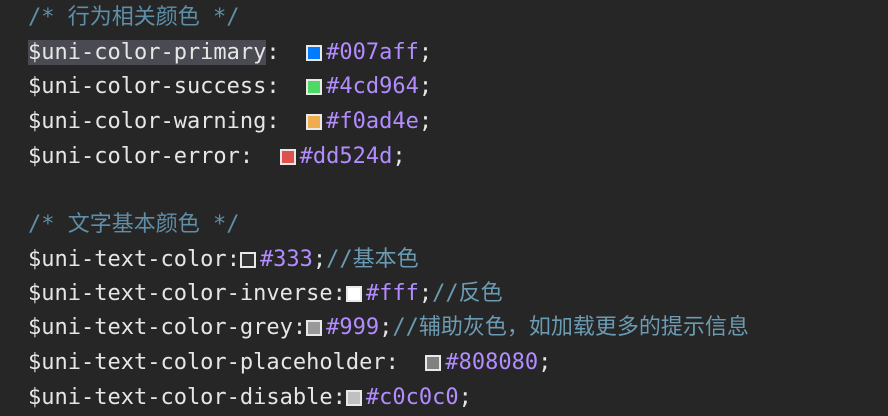 This screenshot has height=416, width=888. I want to click on code-line-color-warning: $uni-color-warning: #f0ad4e;, so click(230, 122).